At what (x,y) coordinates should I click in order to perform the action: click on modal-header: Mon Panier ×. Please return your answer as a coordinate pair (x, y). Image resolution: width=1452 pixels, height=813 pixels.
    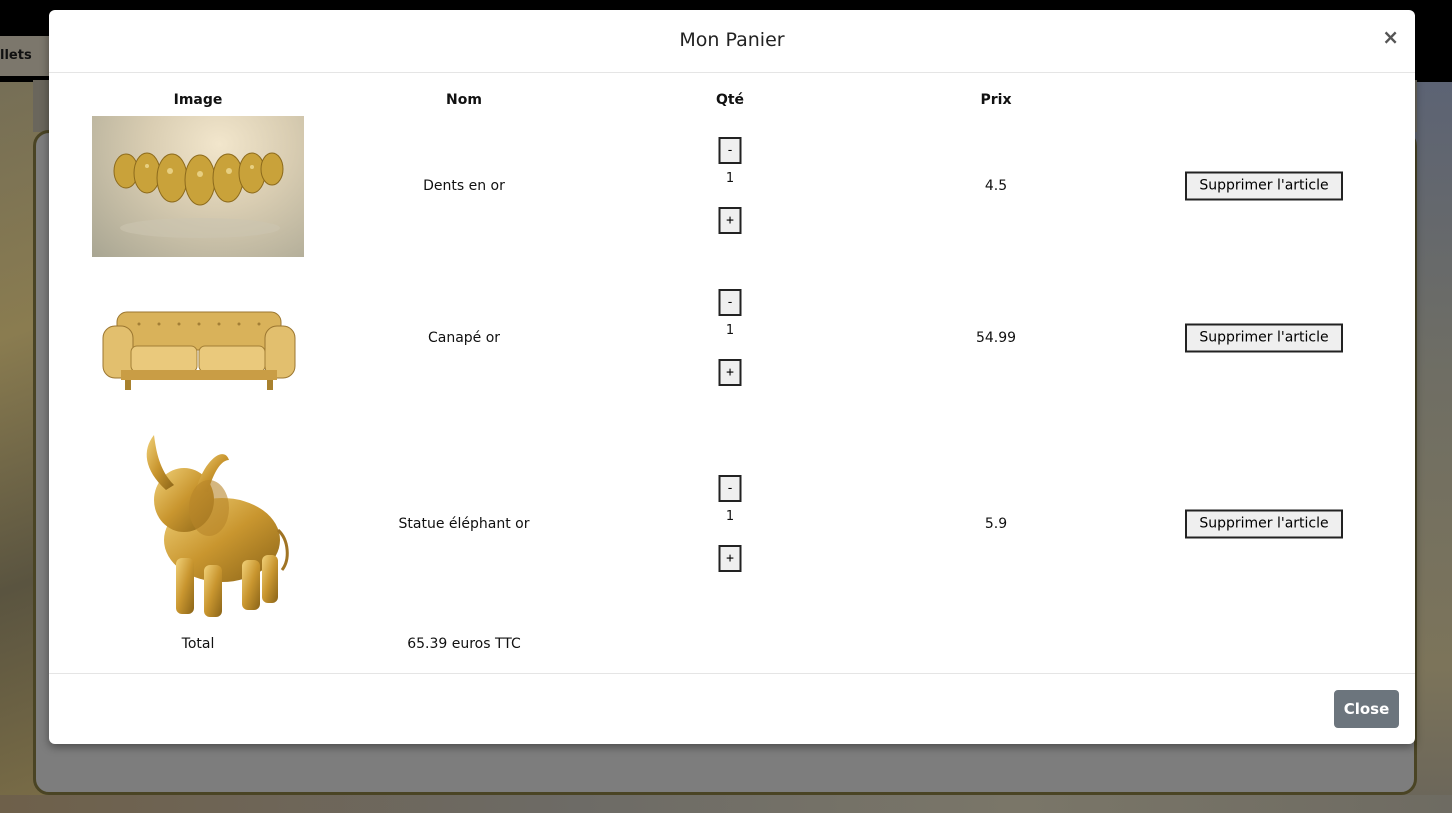
    Looking at the image, I should click on (732, 41).